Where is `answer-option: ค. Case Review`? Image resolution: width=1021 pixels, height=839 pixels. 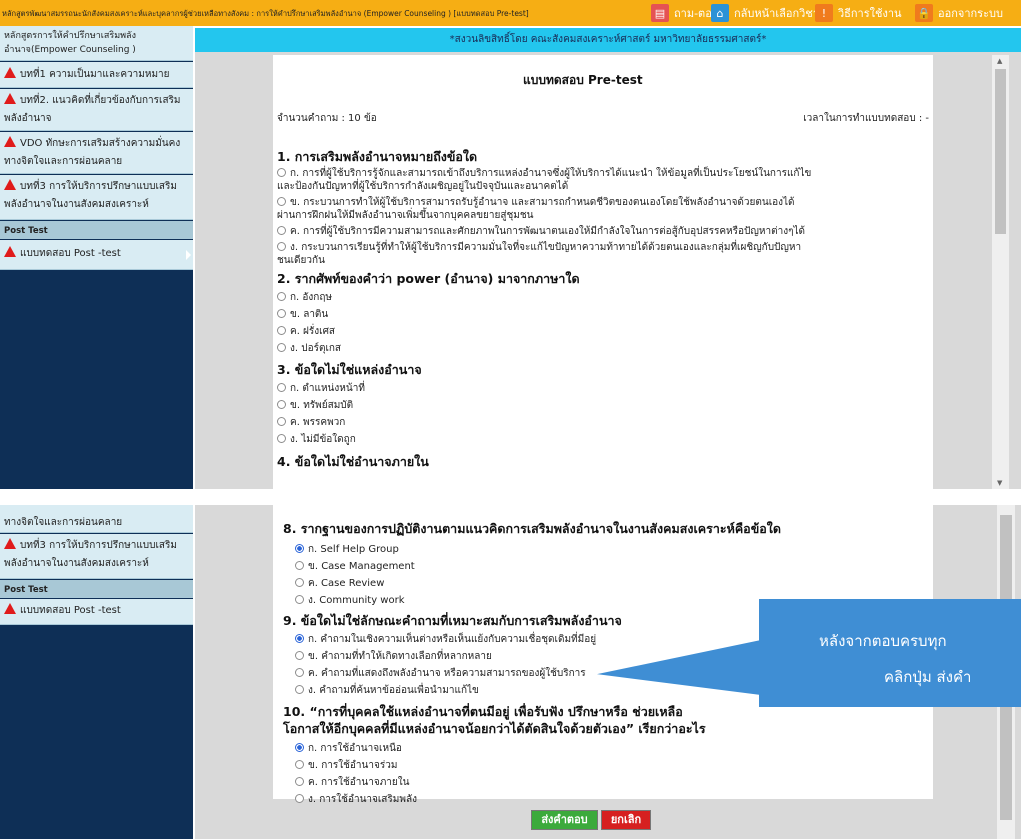 answer-option: ค. Case Review is located at coordinates (339, 583).